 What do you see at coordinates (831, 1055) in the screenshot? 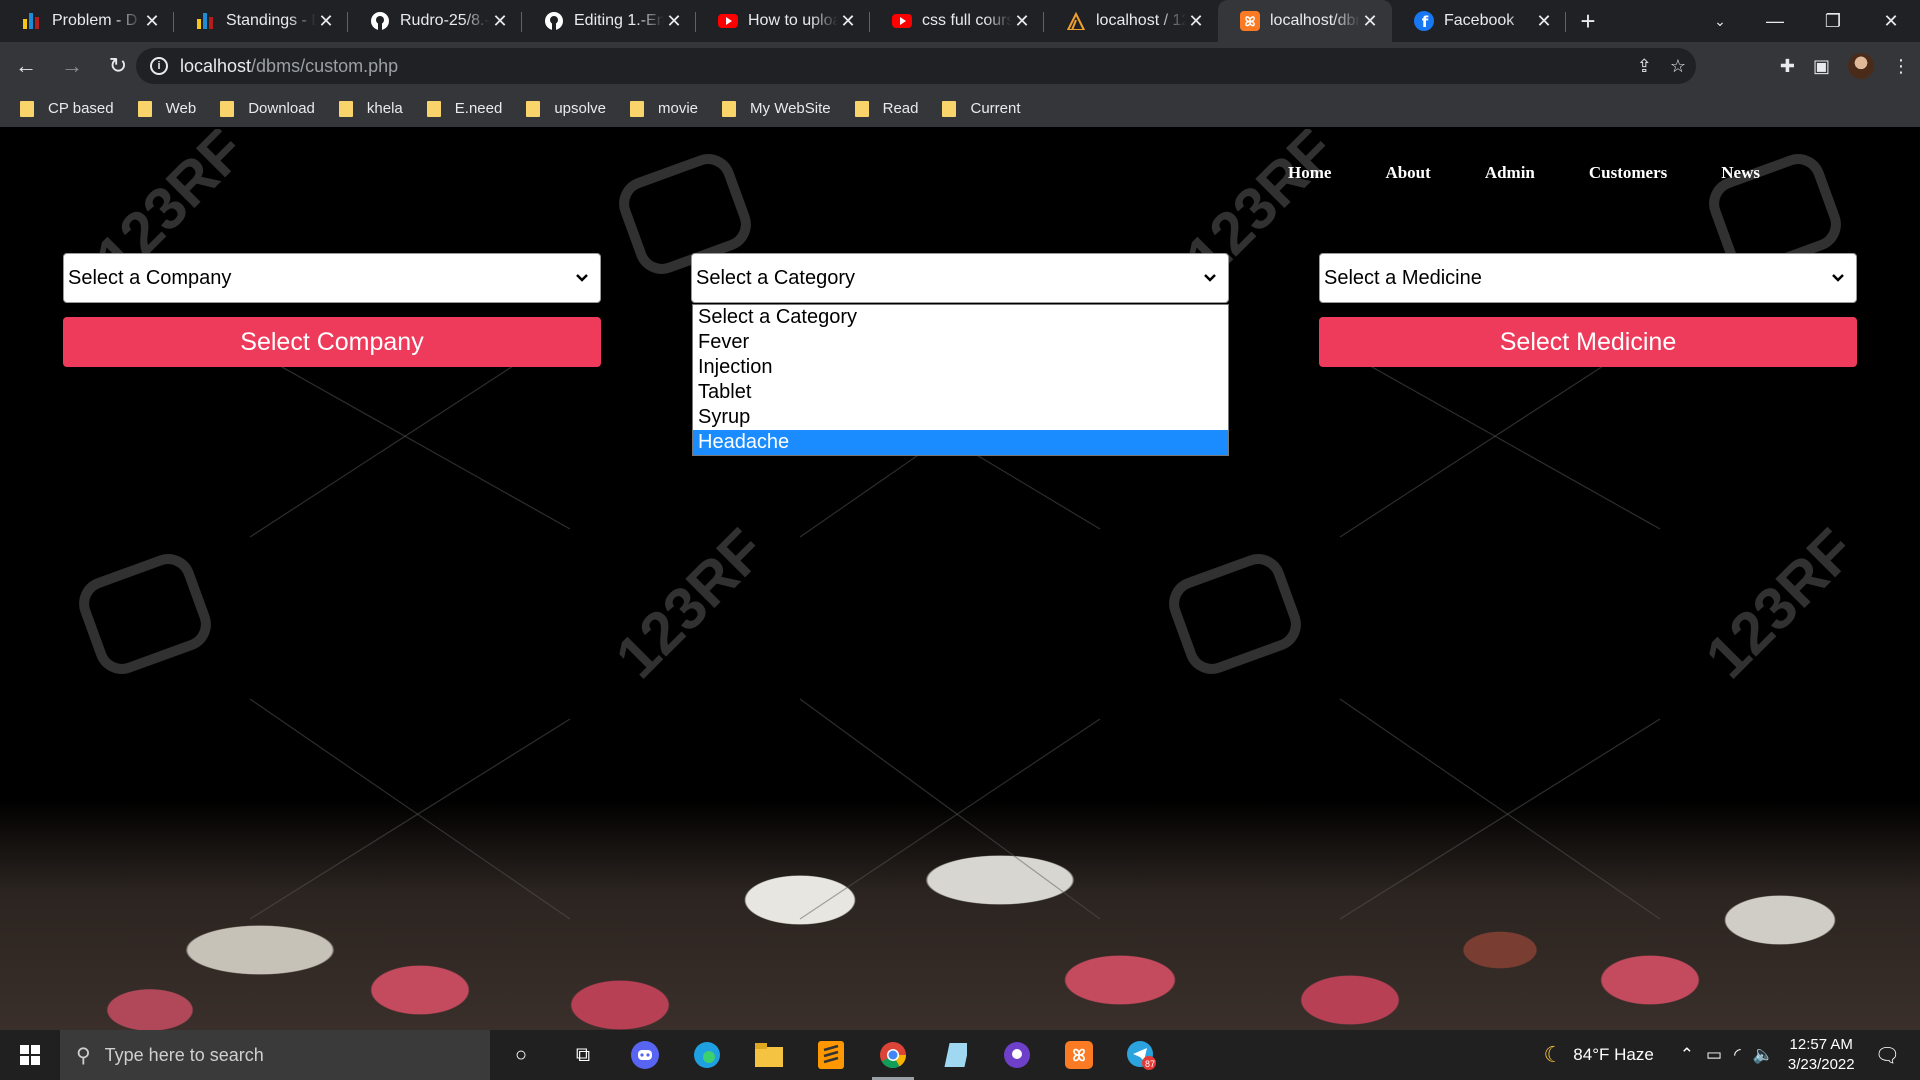
I see `sublime-text-icon` at bounding box center [831, 1055].